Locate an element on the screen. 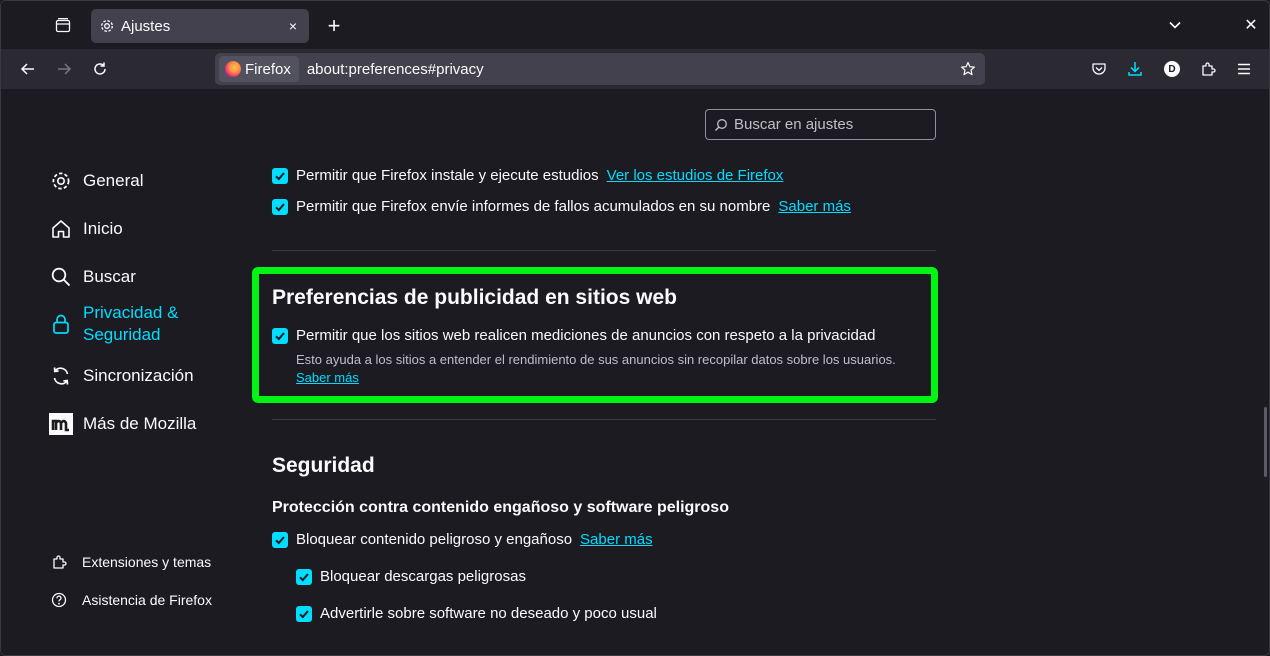 This screenshot has height=656, width=1270. home-icon is located at coordinates (61, 229).